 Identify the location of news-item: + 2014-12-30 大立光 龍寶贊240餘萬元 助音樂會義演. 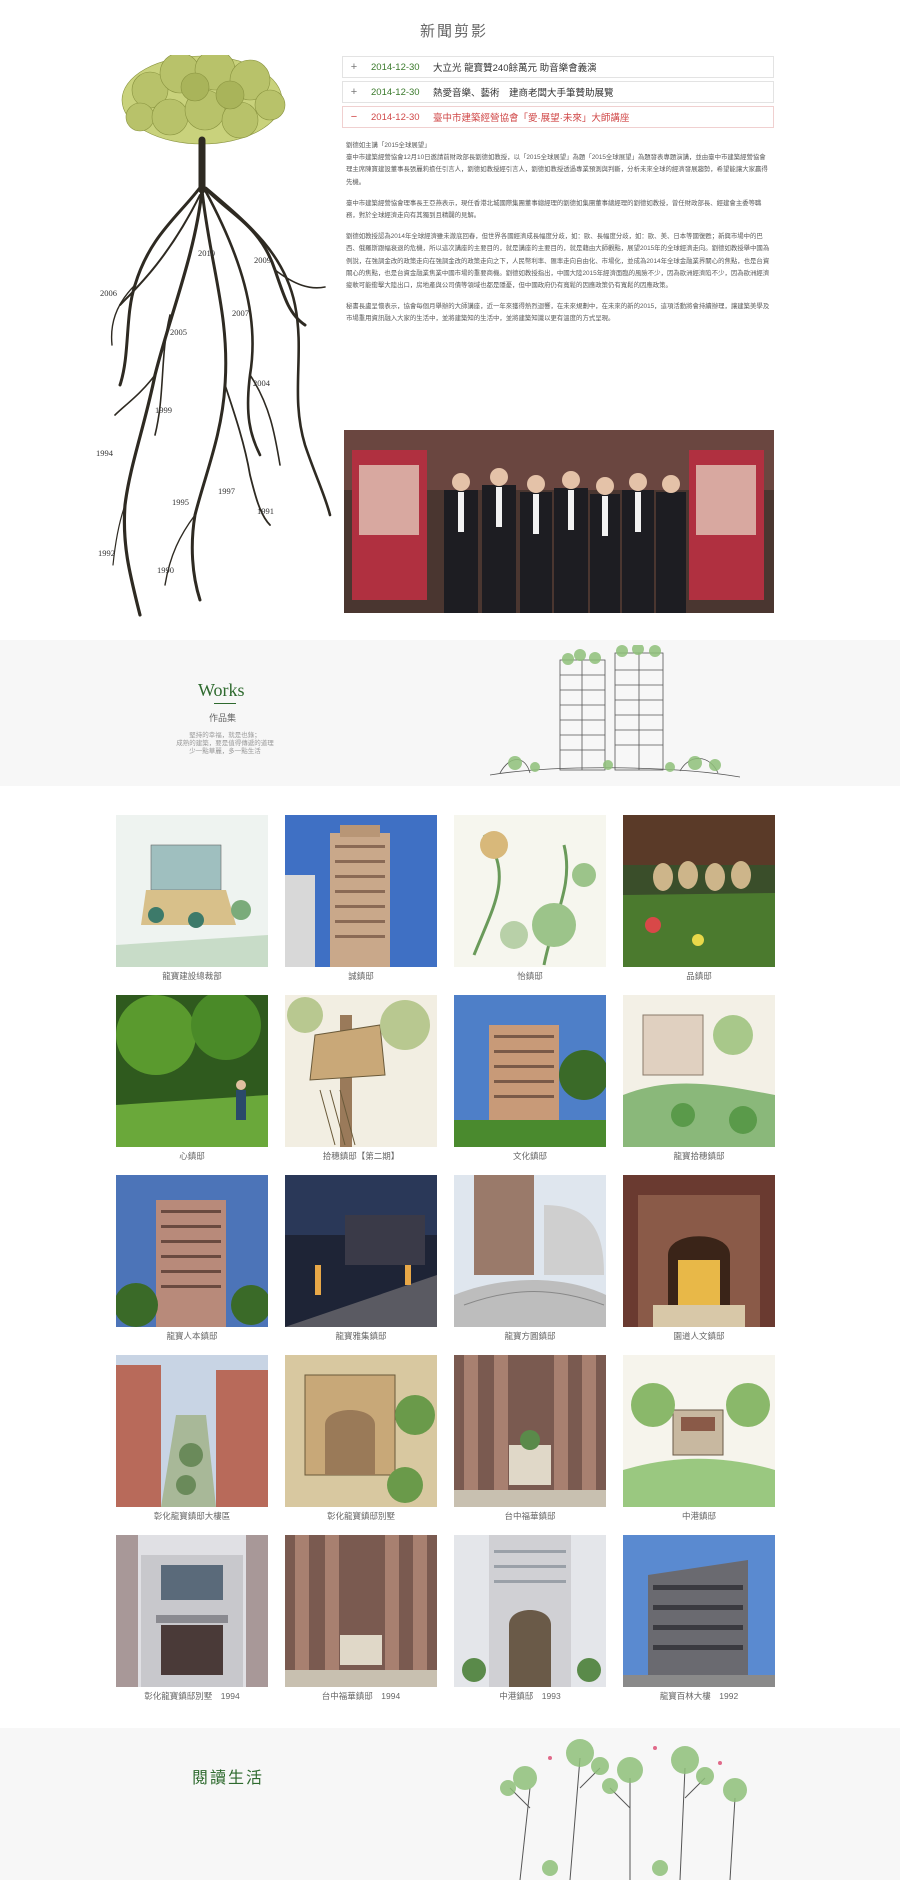
(558, 67).